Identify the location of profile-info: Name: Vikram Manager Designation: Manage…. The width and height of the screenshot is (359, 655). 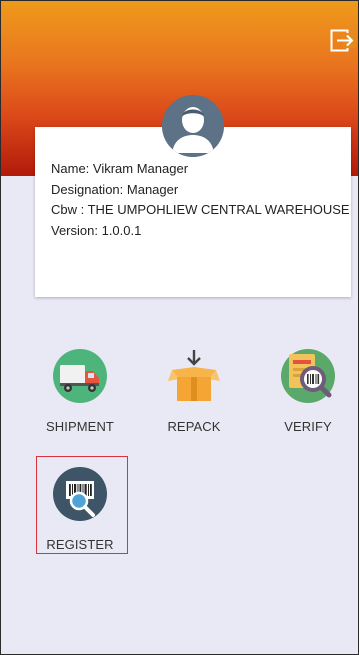
(201, 200).